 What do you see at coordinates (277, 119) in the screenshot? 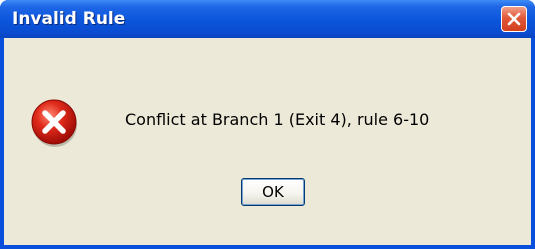
I see `error-message: Conflict at Branch 1 (Exit 4), rule 6-10` at bounding box center [277, 119].